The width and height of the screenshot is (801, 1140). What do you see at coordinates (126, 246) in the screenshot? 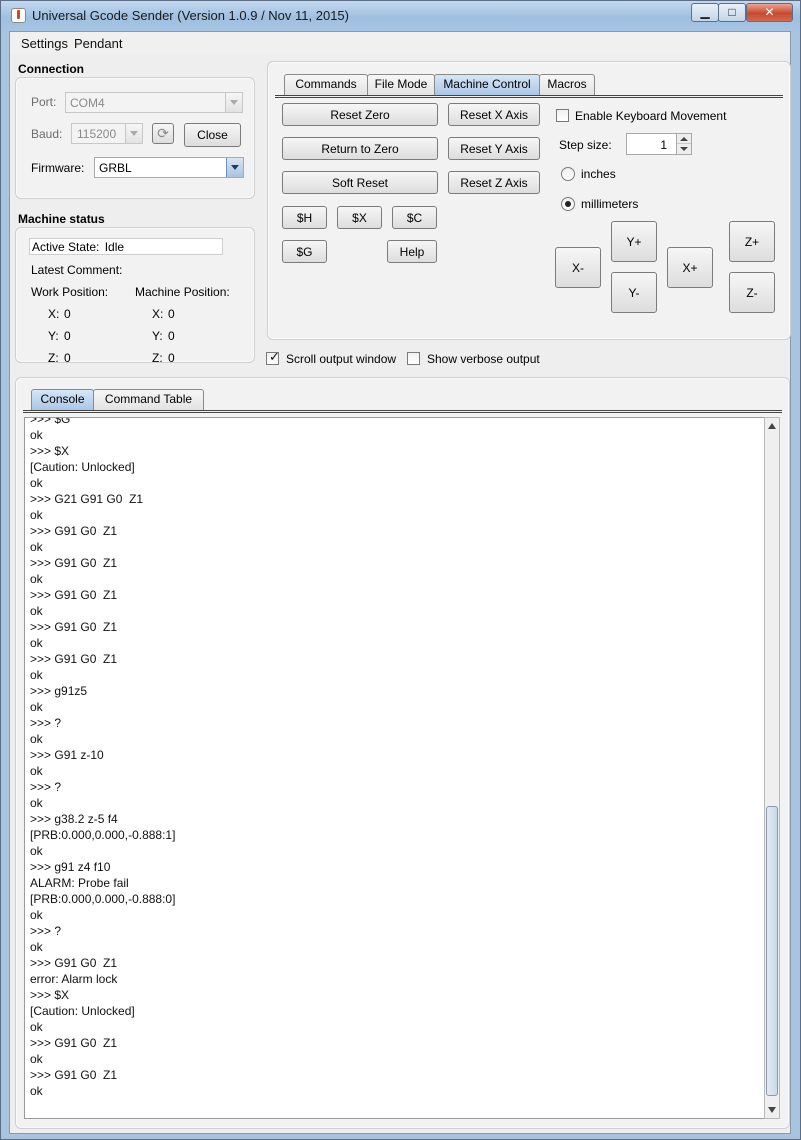
I see `active-state-field: Active State: Idle` at bounding box center [126, 246].